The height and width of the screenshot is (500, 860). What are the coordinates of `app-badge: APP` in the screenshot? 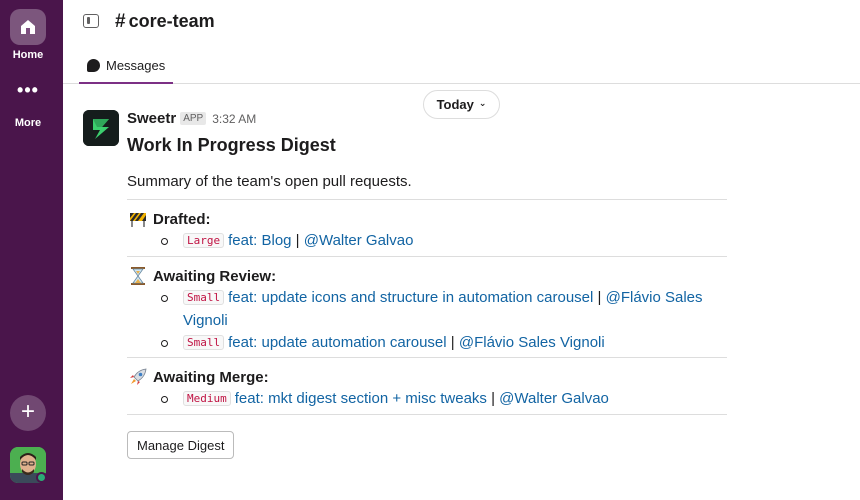 It's located at (193, 118).